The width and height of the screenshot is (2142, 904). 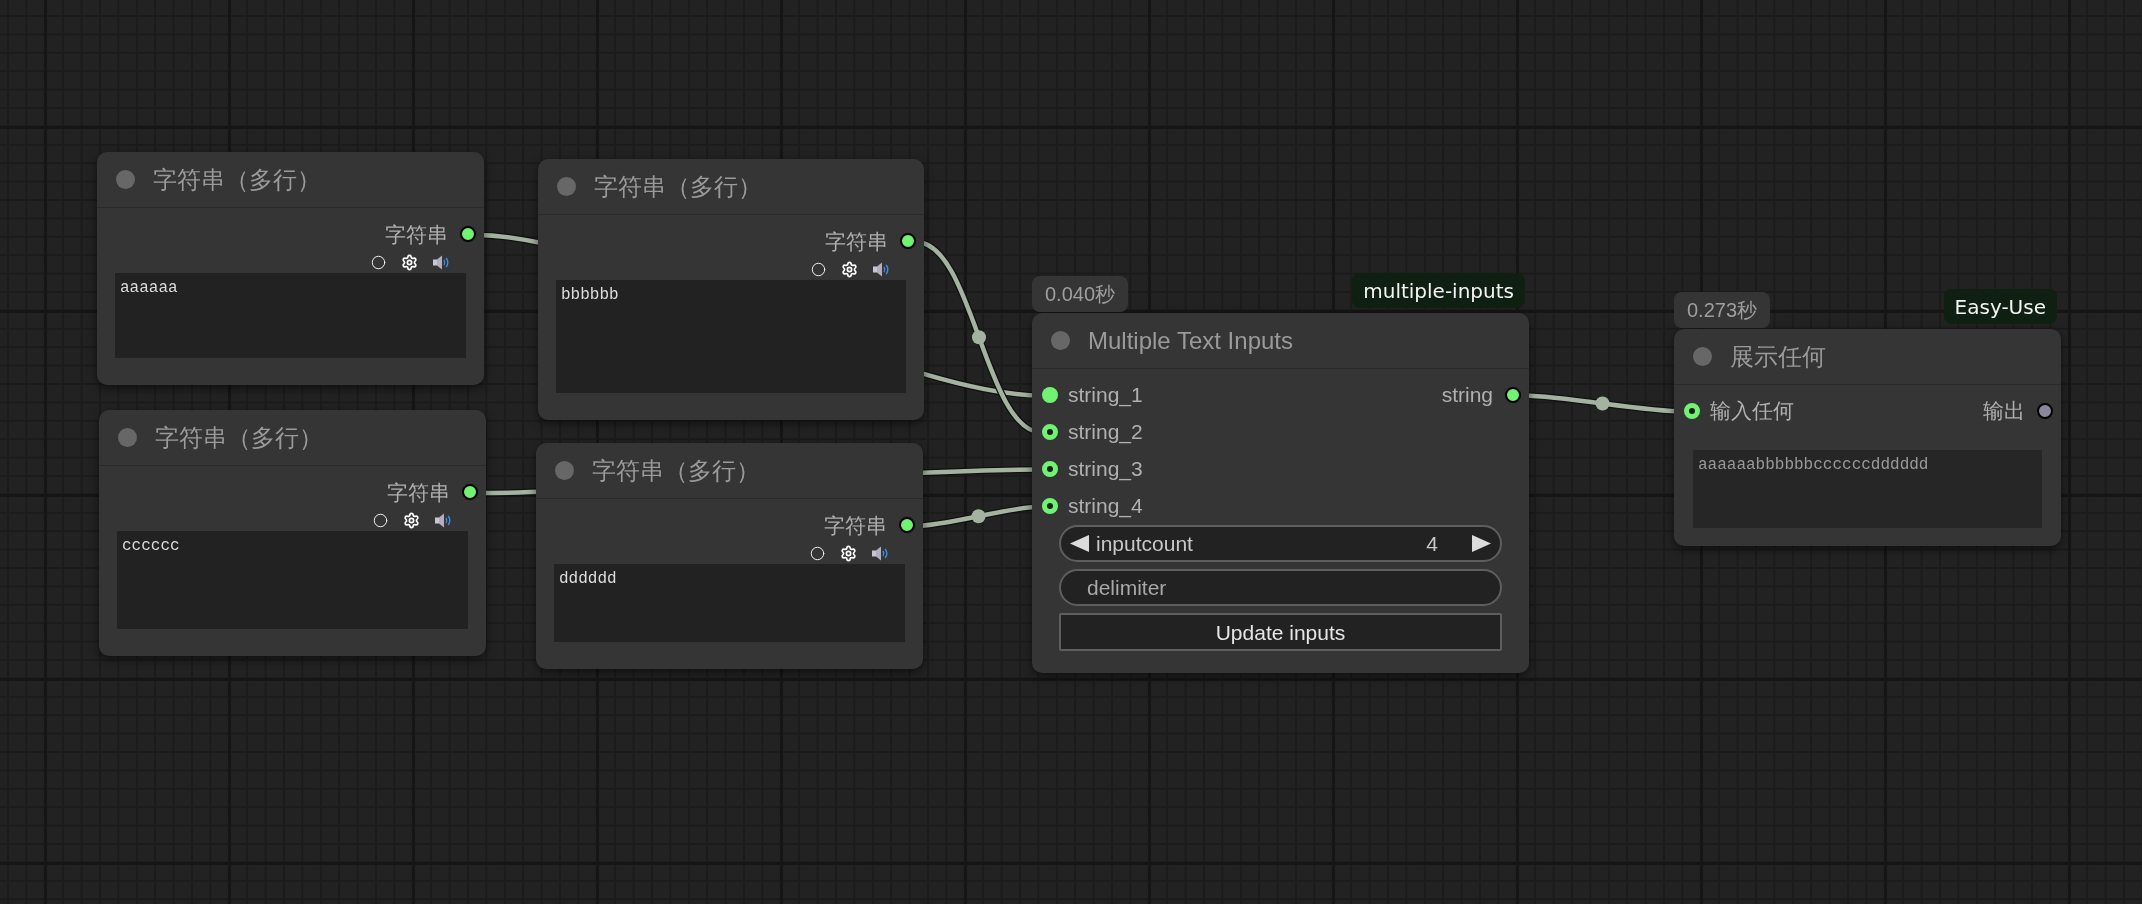 I want to click on node-source-badge: Easy-Use, so click(x=2000, y=306).